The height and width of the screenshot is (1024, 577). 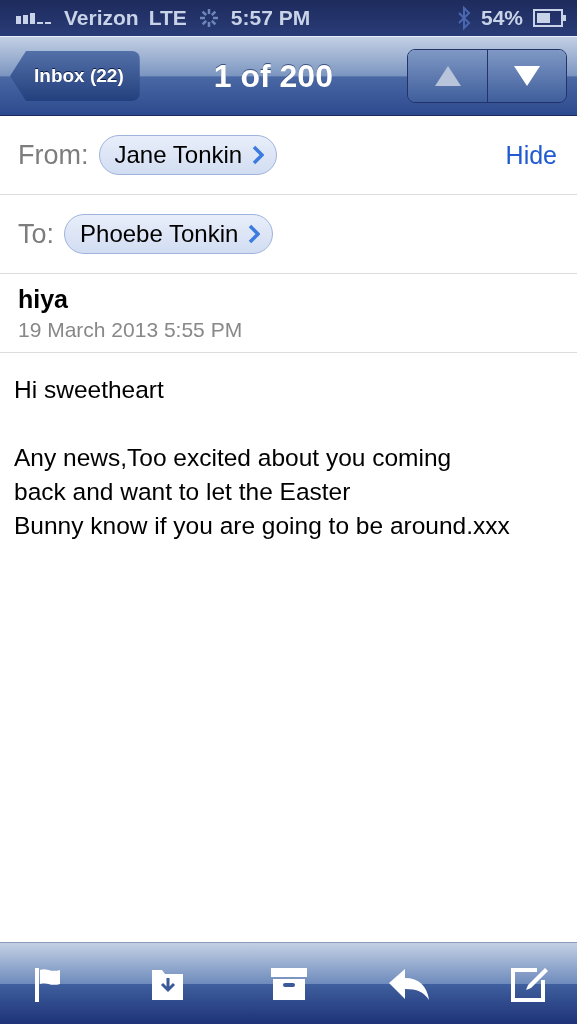 I want to click on to-label: To:, so click(x=36, y=234).